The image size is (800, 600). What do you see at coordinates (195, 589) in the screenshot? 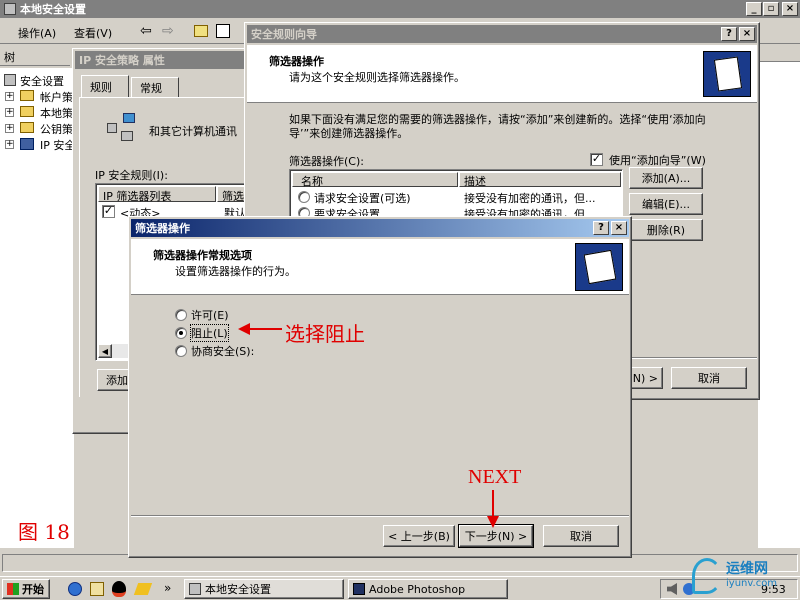
I see `task-security-icon` at bounding box center [195, 589].